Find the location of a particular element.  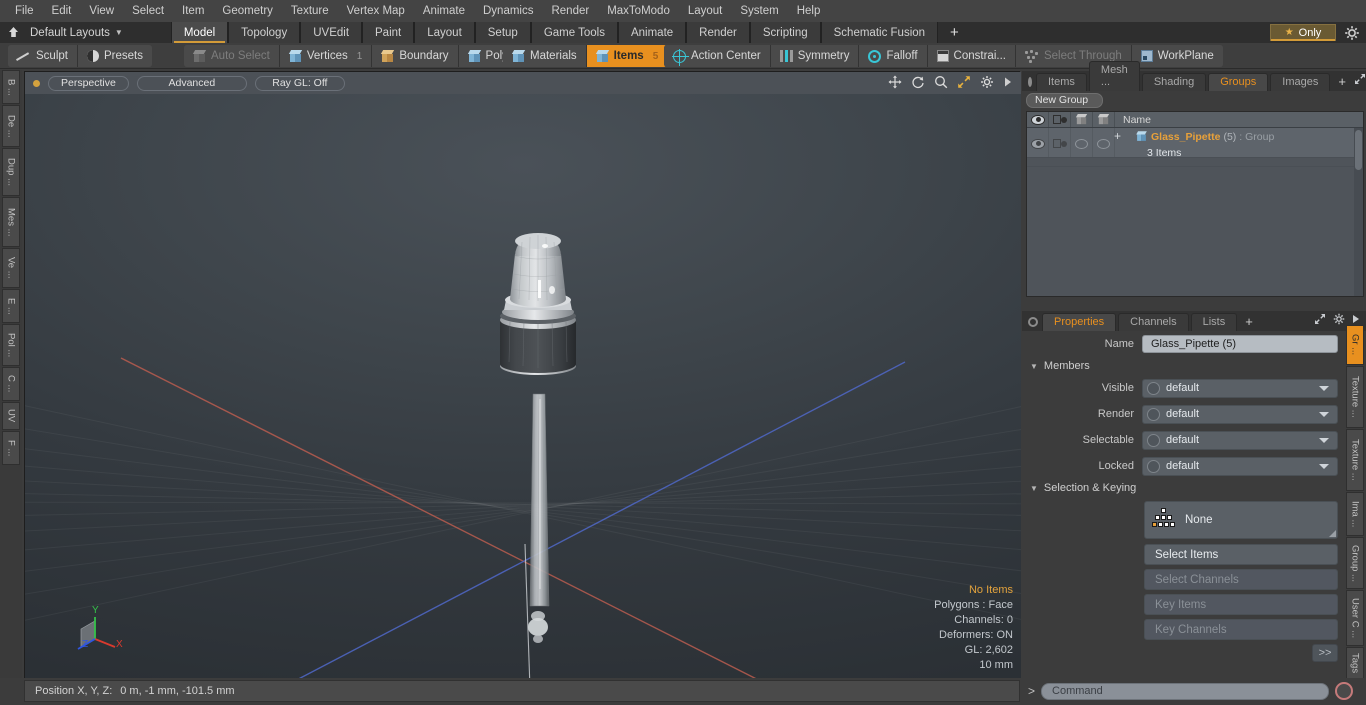

menu-item-system: System is located at coordinates (759, 11).